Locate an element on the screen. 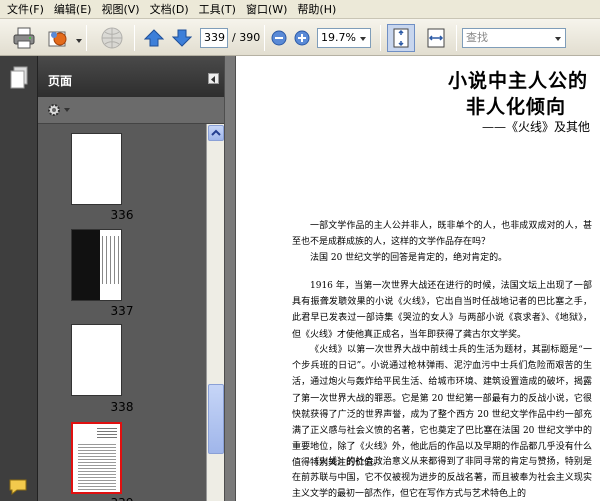 The height and width of the screenshot is (501, 600). toolbar: 339 / 390 19.7% 查找 is located at coordinates (300, 37).